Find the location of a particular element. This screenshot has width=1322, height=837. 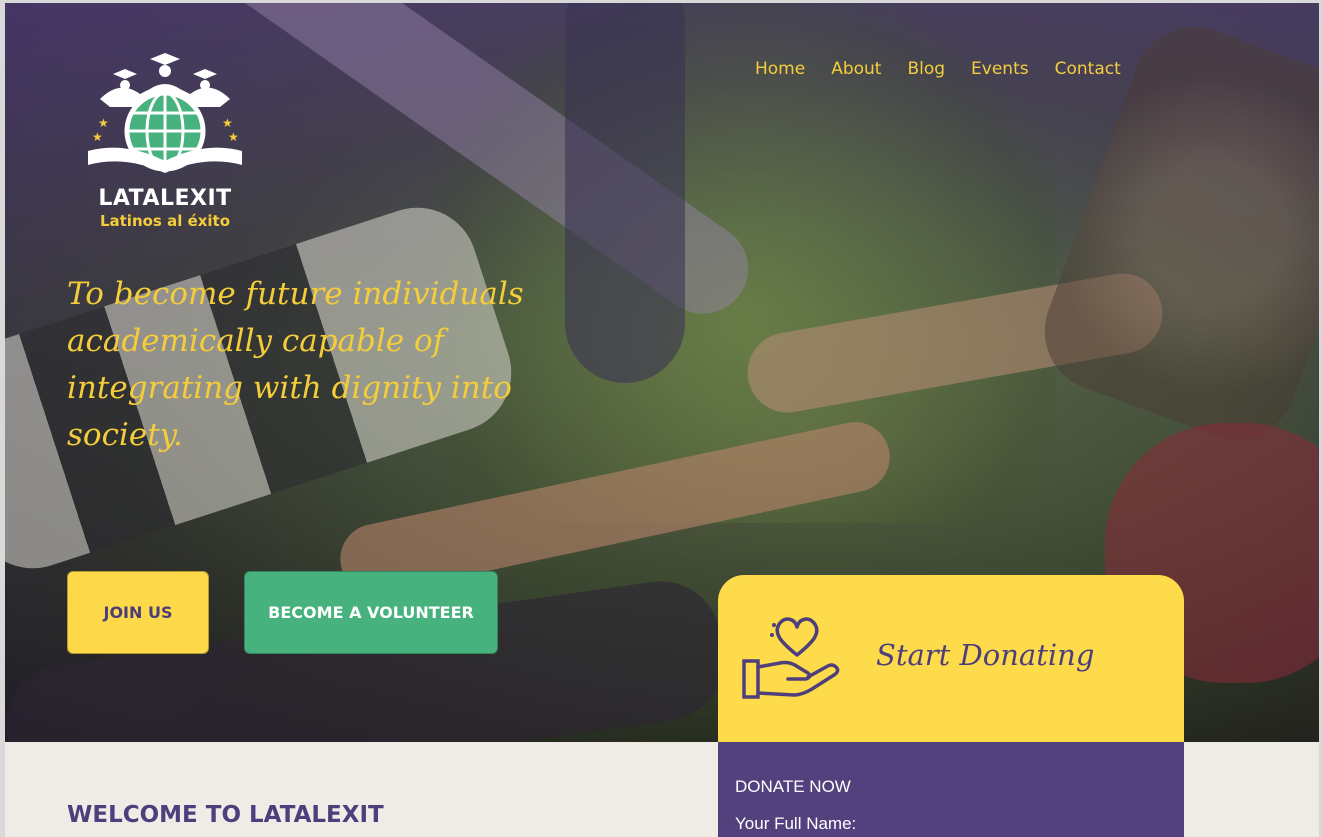

full-name-label: Your Full Name: is located at coordinates (796, 823).